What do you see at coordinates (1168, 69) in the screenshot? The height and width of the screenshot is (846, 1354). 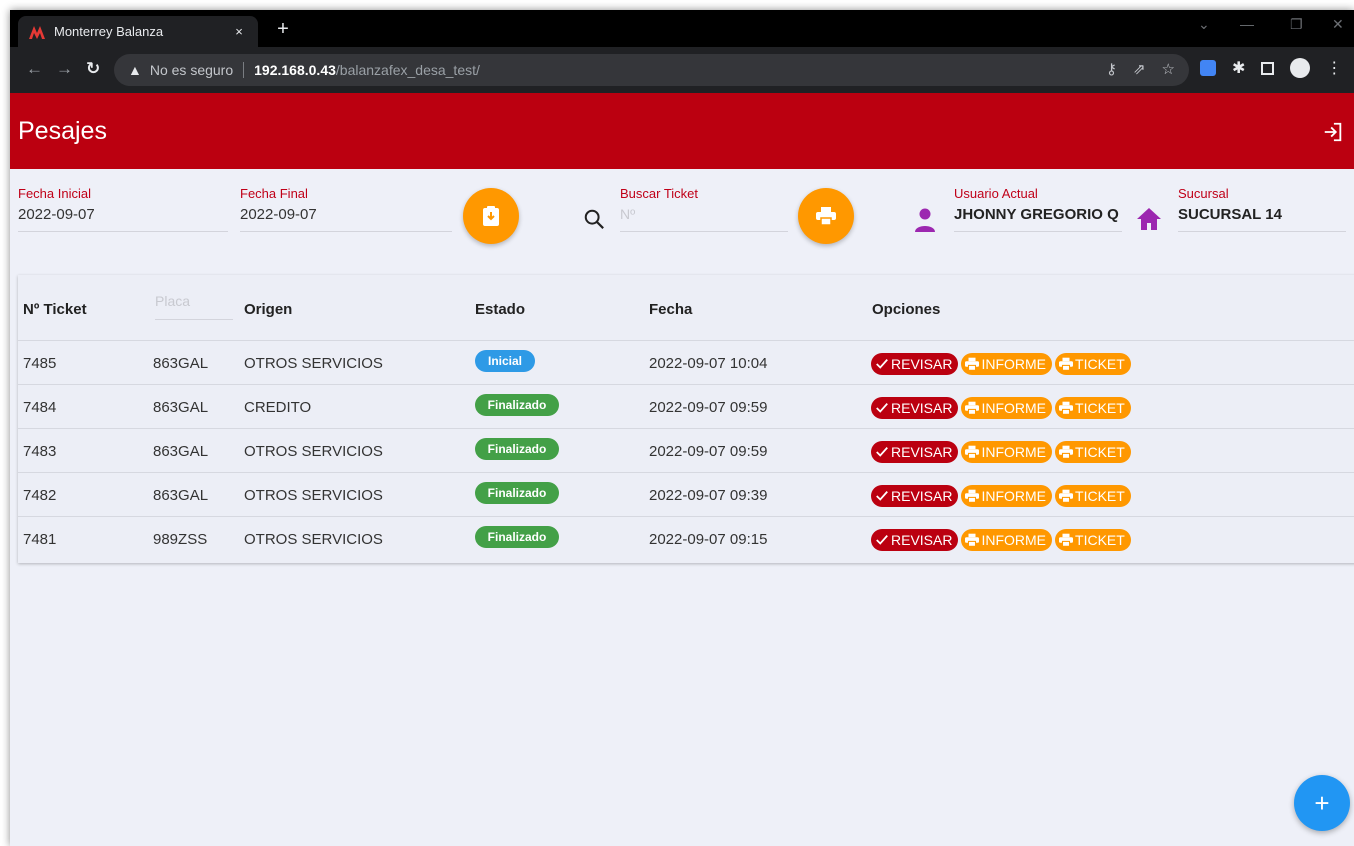 I see `bookmark-star-icon: ☆` at bounding box center [1168, 69].